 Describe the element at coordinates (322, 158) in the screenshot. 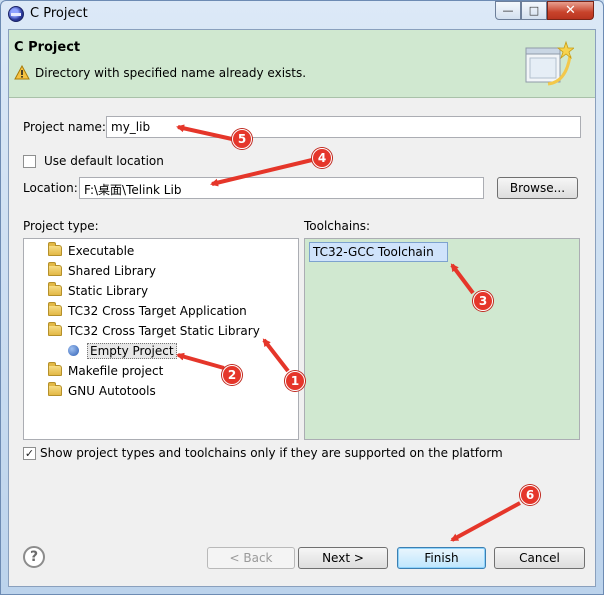

I see `annotation-badge-4: 4` at that location.